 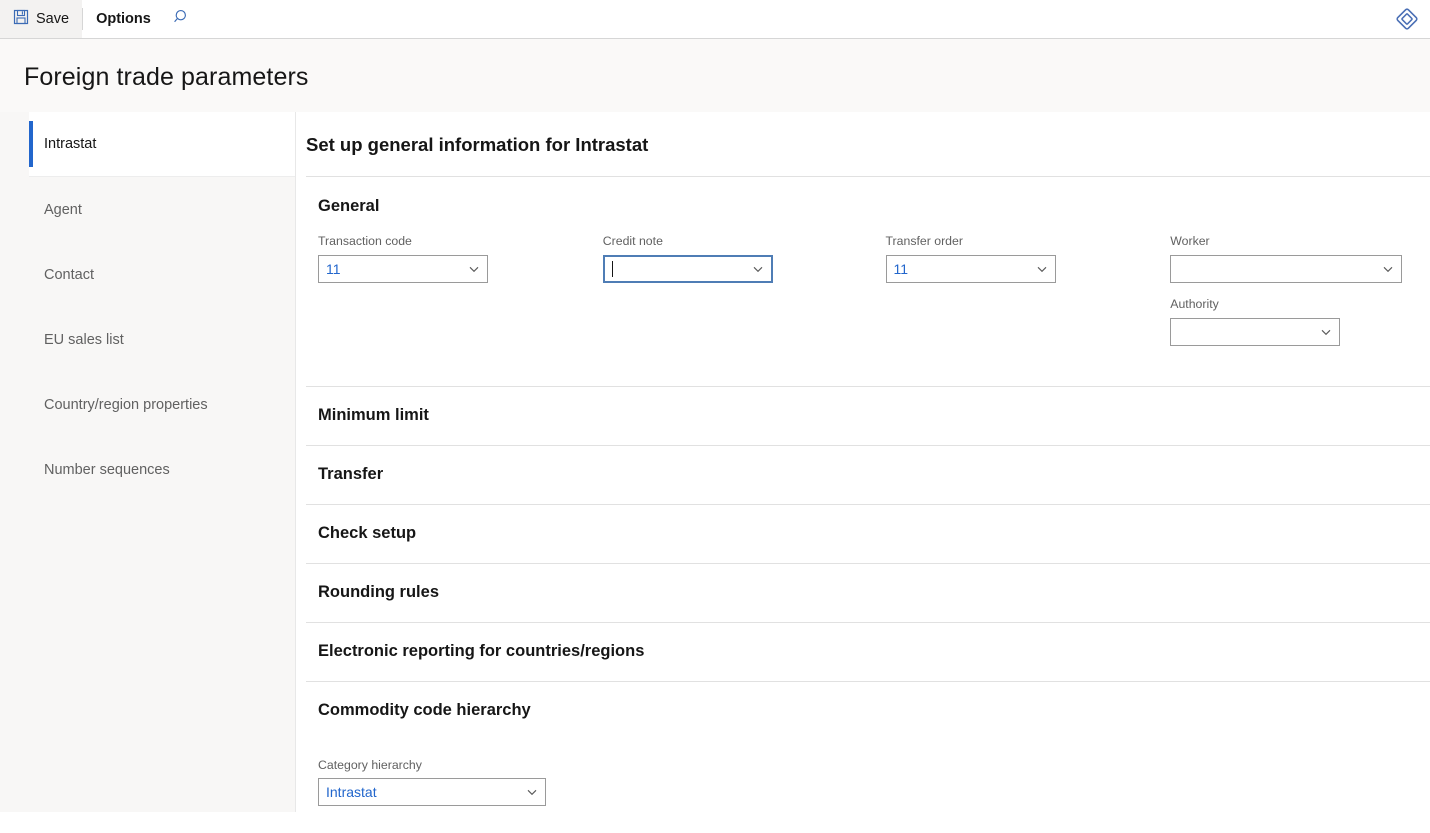 I want to click on field-worker: Worker, so click(x=1300, y=258).